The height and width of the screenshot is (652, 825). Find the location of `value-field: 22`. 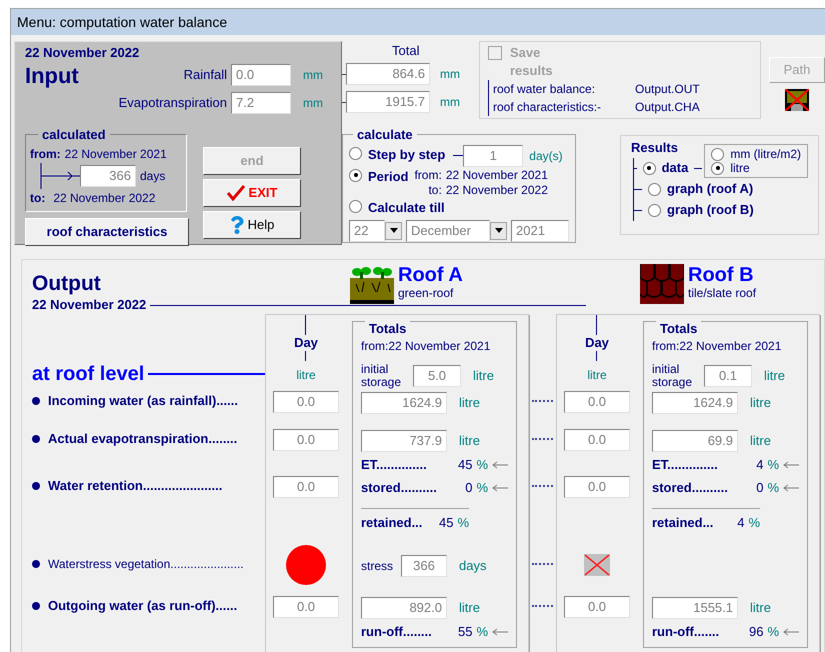

value-field: 22 is located at coordinates (367, 231).